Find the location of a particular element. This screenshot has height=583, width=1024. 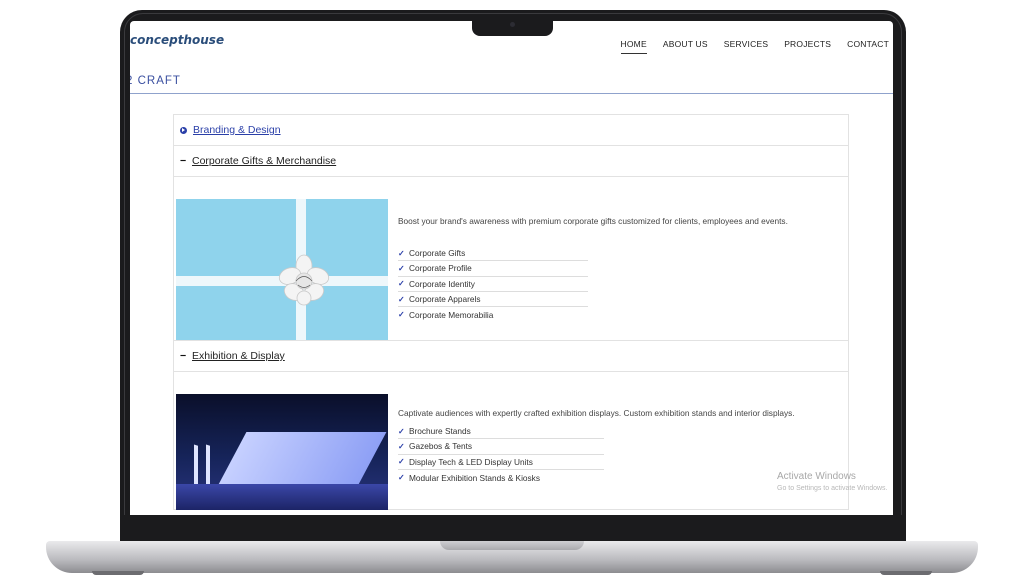

site-logo: concepthouse is located at coordinates (177, 40).